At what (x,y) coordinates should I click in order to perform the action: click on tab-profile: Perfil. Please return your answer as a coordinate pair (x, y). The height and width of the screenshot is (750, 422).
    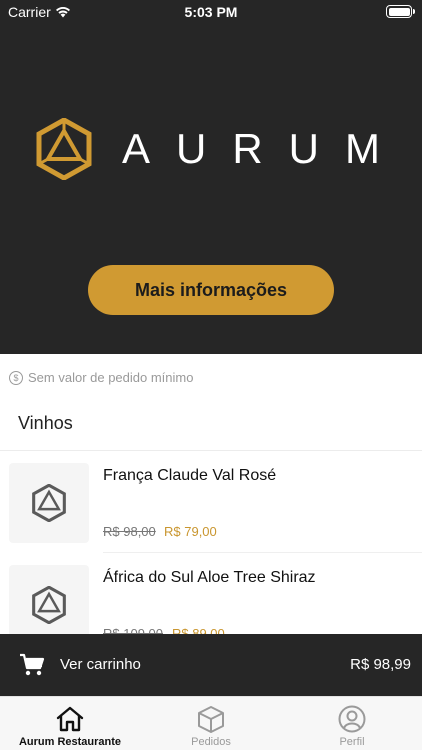
    Looking at the image, I should click on (352, 723).